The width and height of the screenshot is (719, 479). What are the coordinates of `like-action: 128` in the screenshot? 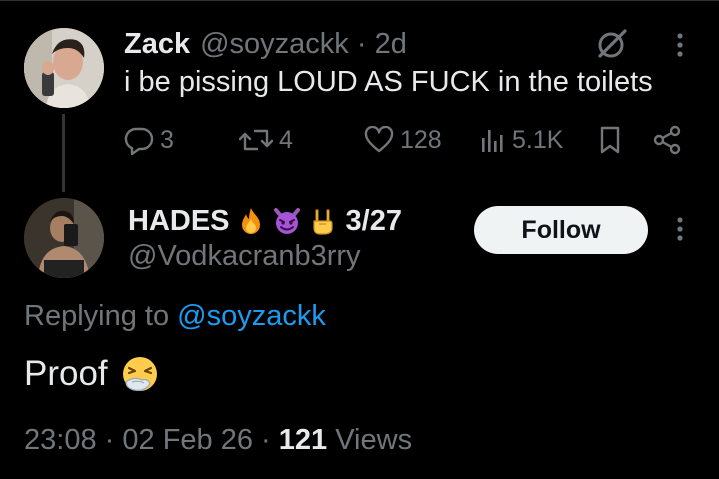 It's located at (403, 140).